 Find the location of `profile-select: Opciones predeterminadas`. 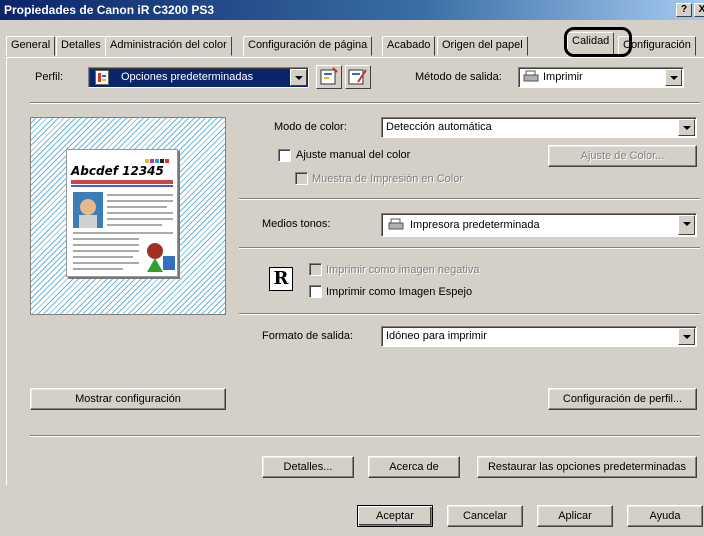

profile-select: Opciones predeterminadas is located at coordinates (198, 77).